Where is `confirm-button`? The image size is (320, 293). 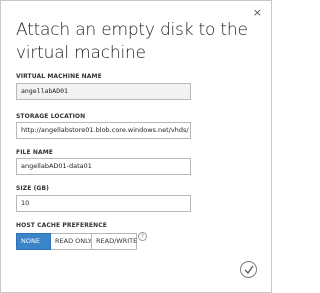
confirm-button is located at coordinates (248, 269).